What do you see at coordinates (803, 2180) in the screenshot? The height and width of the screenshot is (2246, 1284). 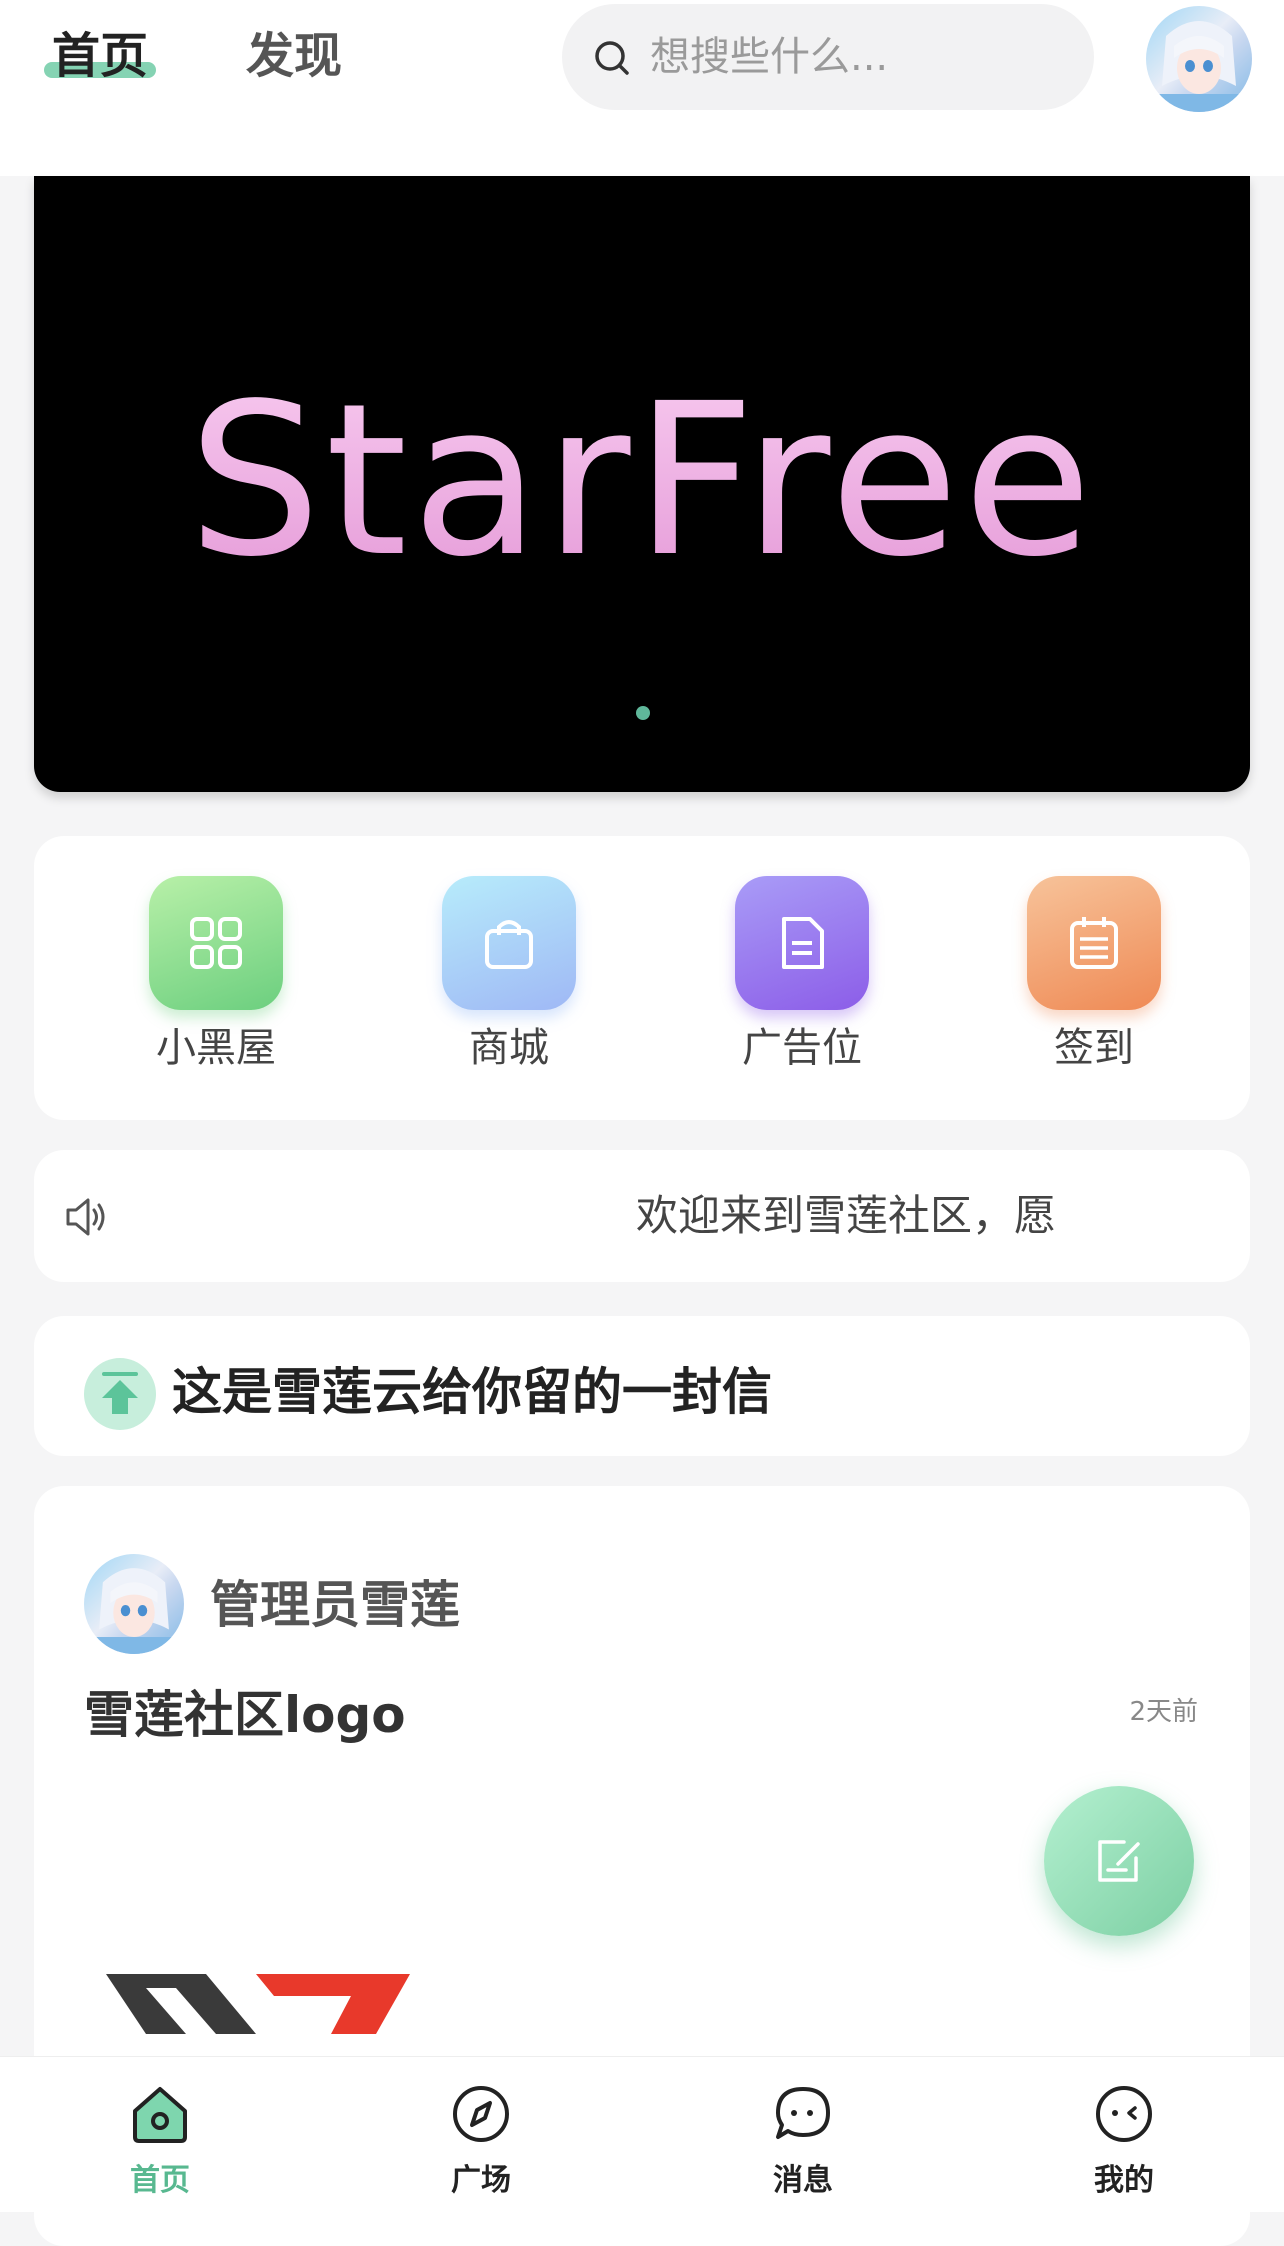 I see `tabbar-label: 消息` at bounding box center [803, 2180].